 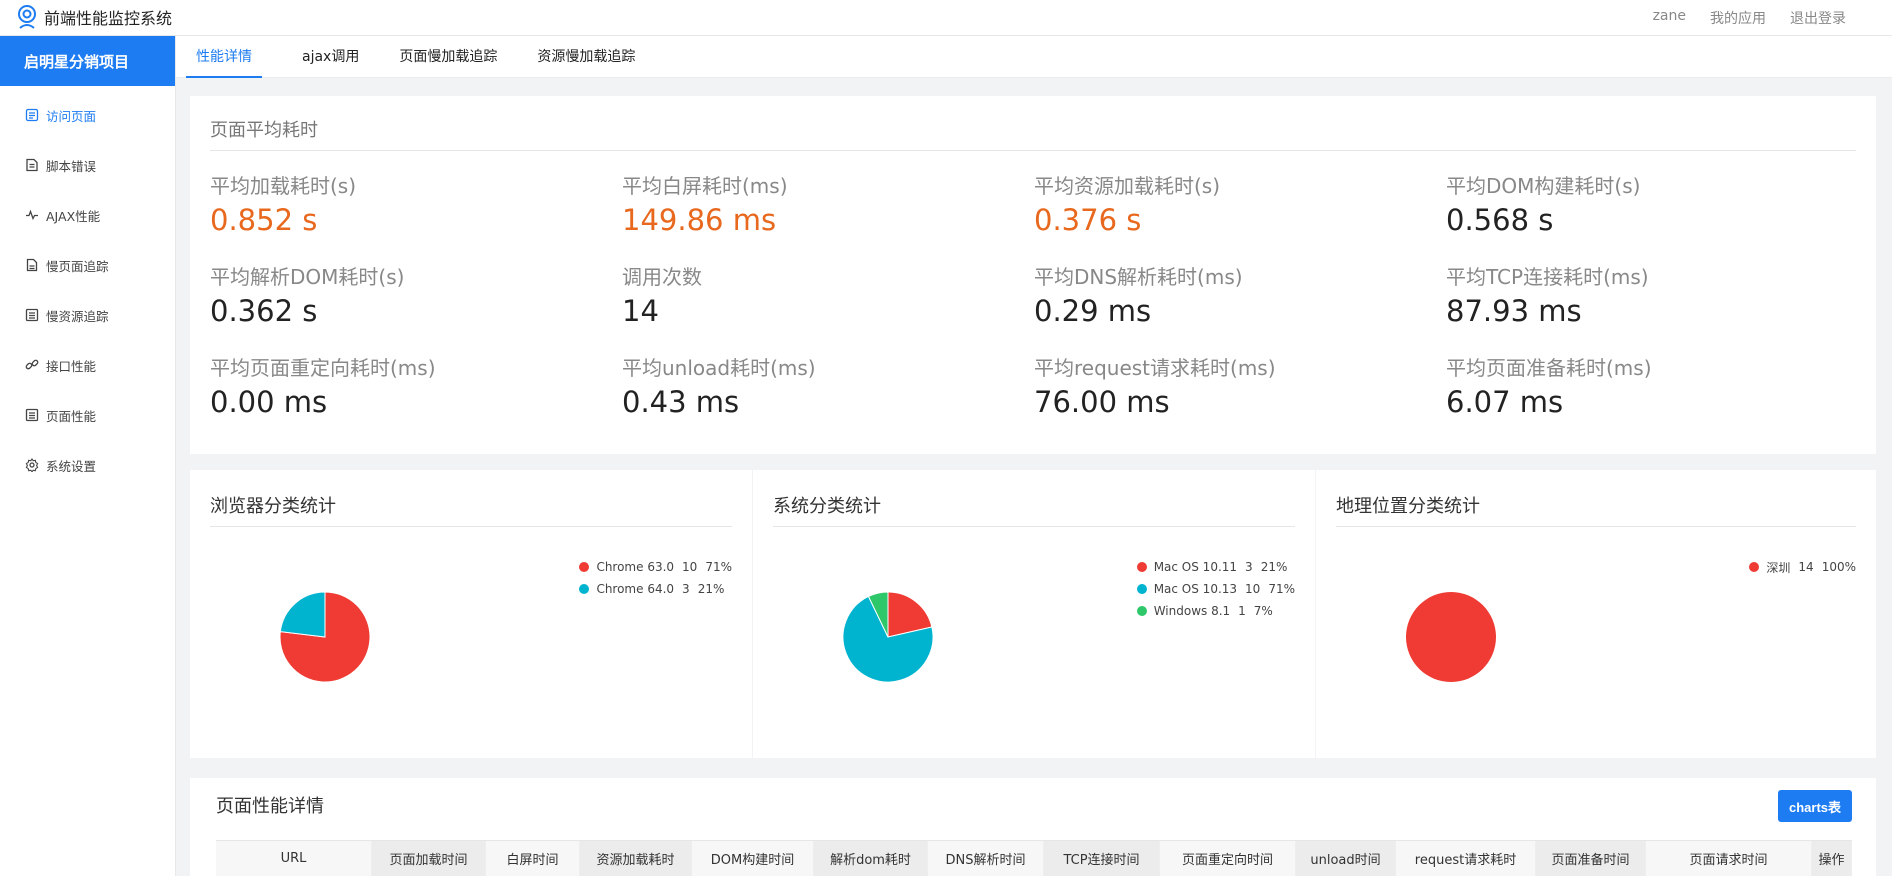 What do you see at coordinates (1505, 402) in the screenshot?
I see `stat-value: 6.07 ms` at bounding box center [1505, 402].